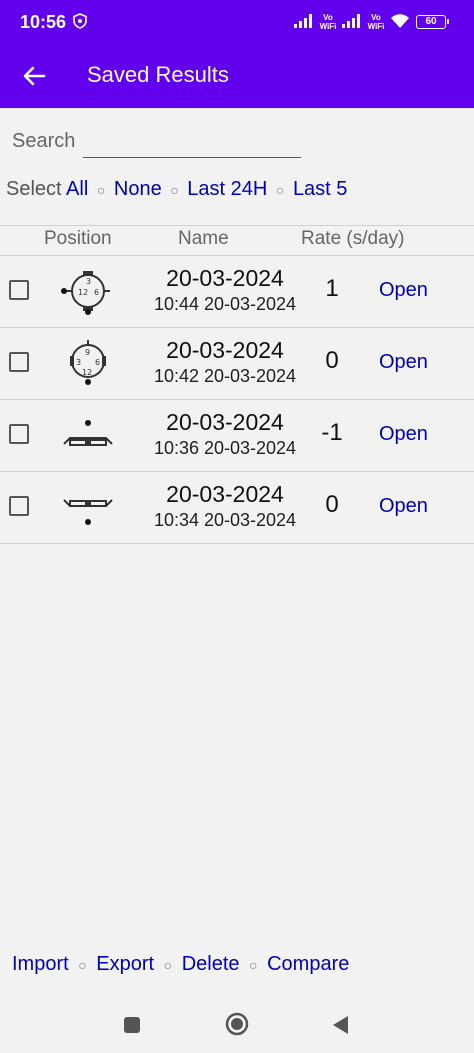 The height and width of the screenshot is (1053, 474). What do you see at coordinates (43, 22) in the screenshot?
I see `status-time: 10:56` at bounding box center [43, 22].